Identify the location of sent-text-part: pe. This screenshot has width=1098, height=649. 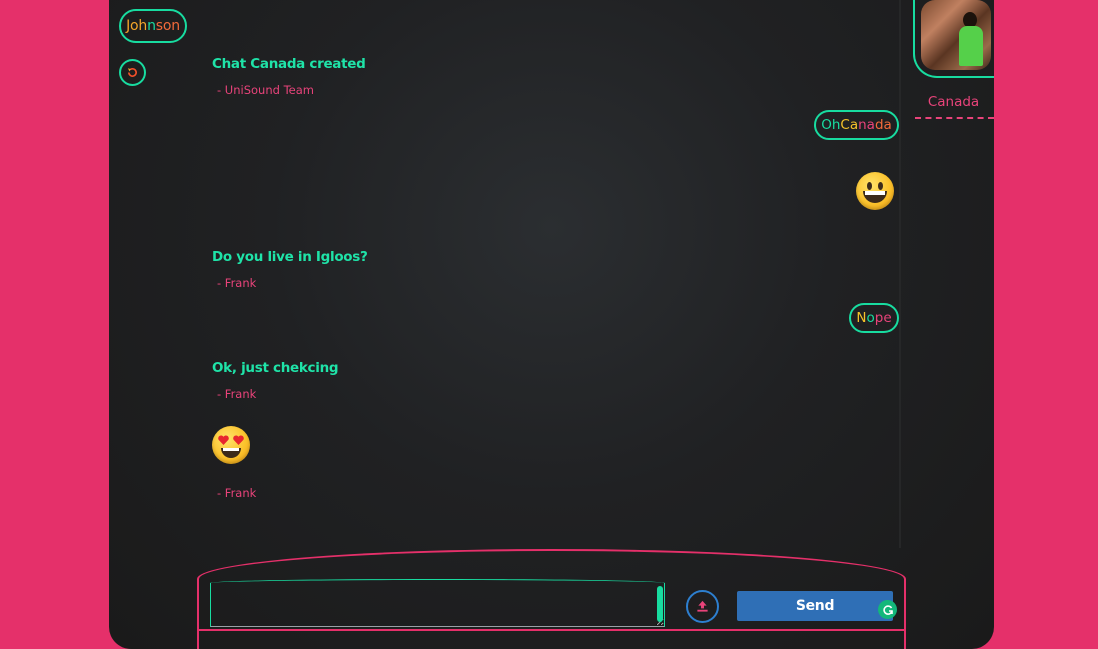
(883, 318).